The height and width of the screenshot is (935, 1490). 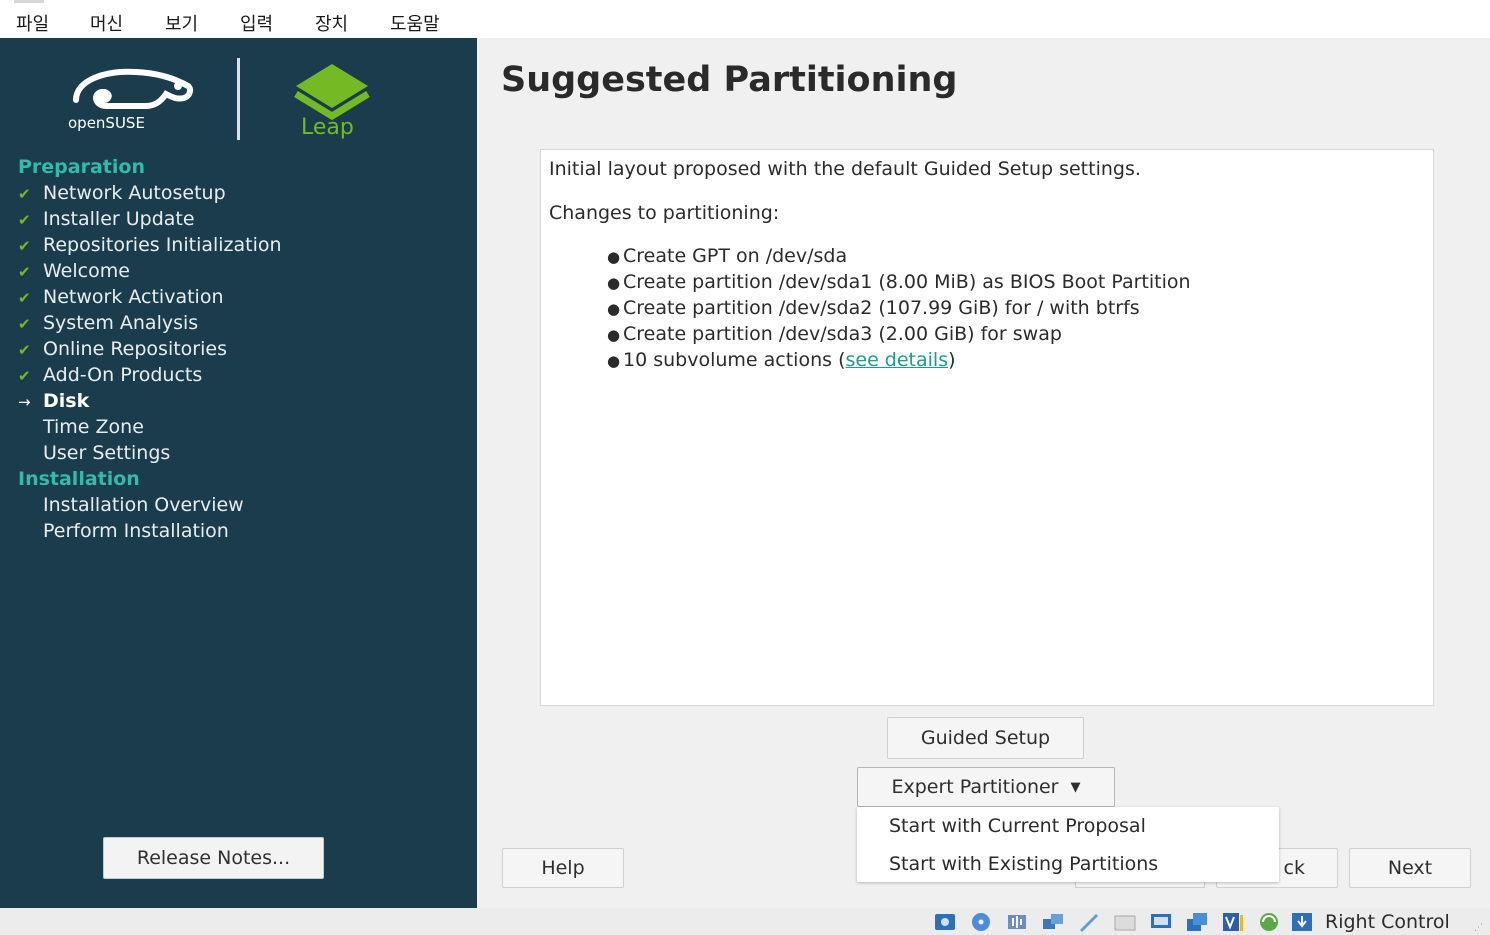 I want to click on step-label: Online Repositories, so click(x=135, y=349).